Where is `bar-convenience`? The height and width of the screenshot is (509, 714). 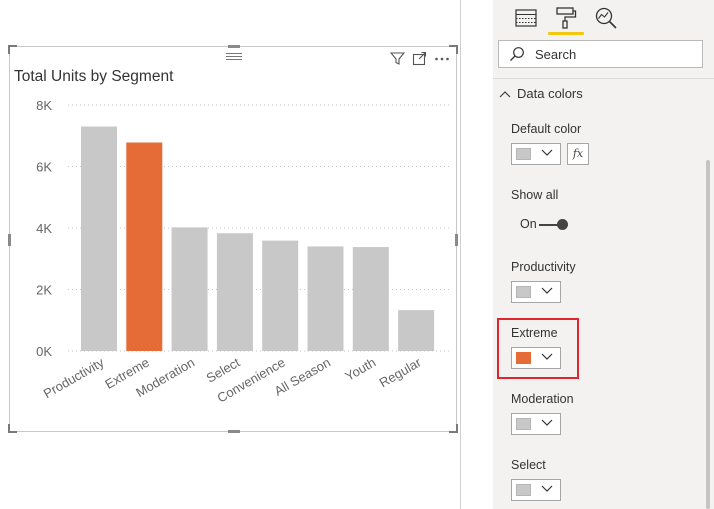
bar-convenience is located at coordinates (280, 295).